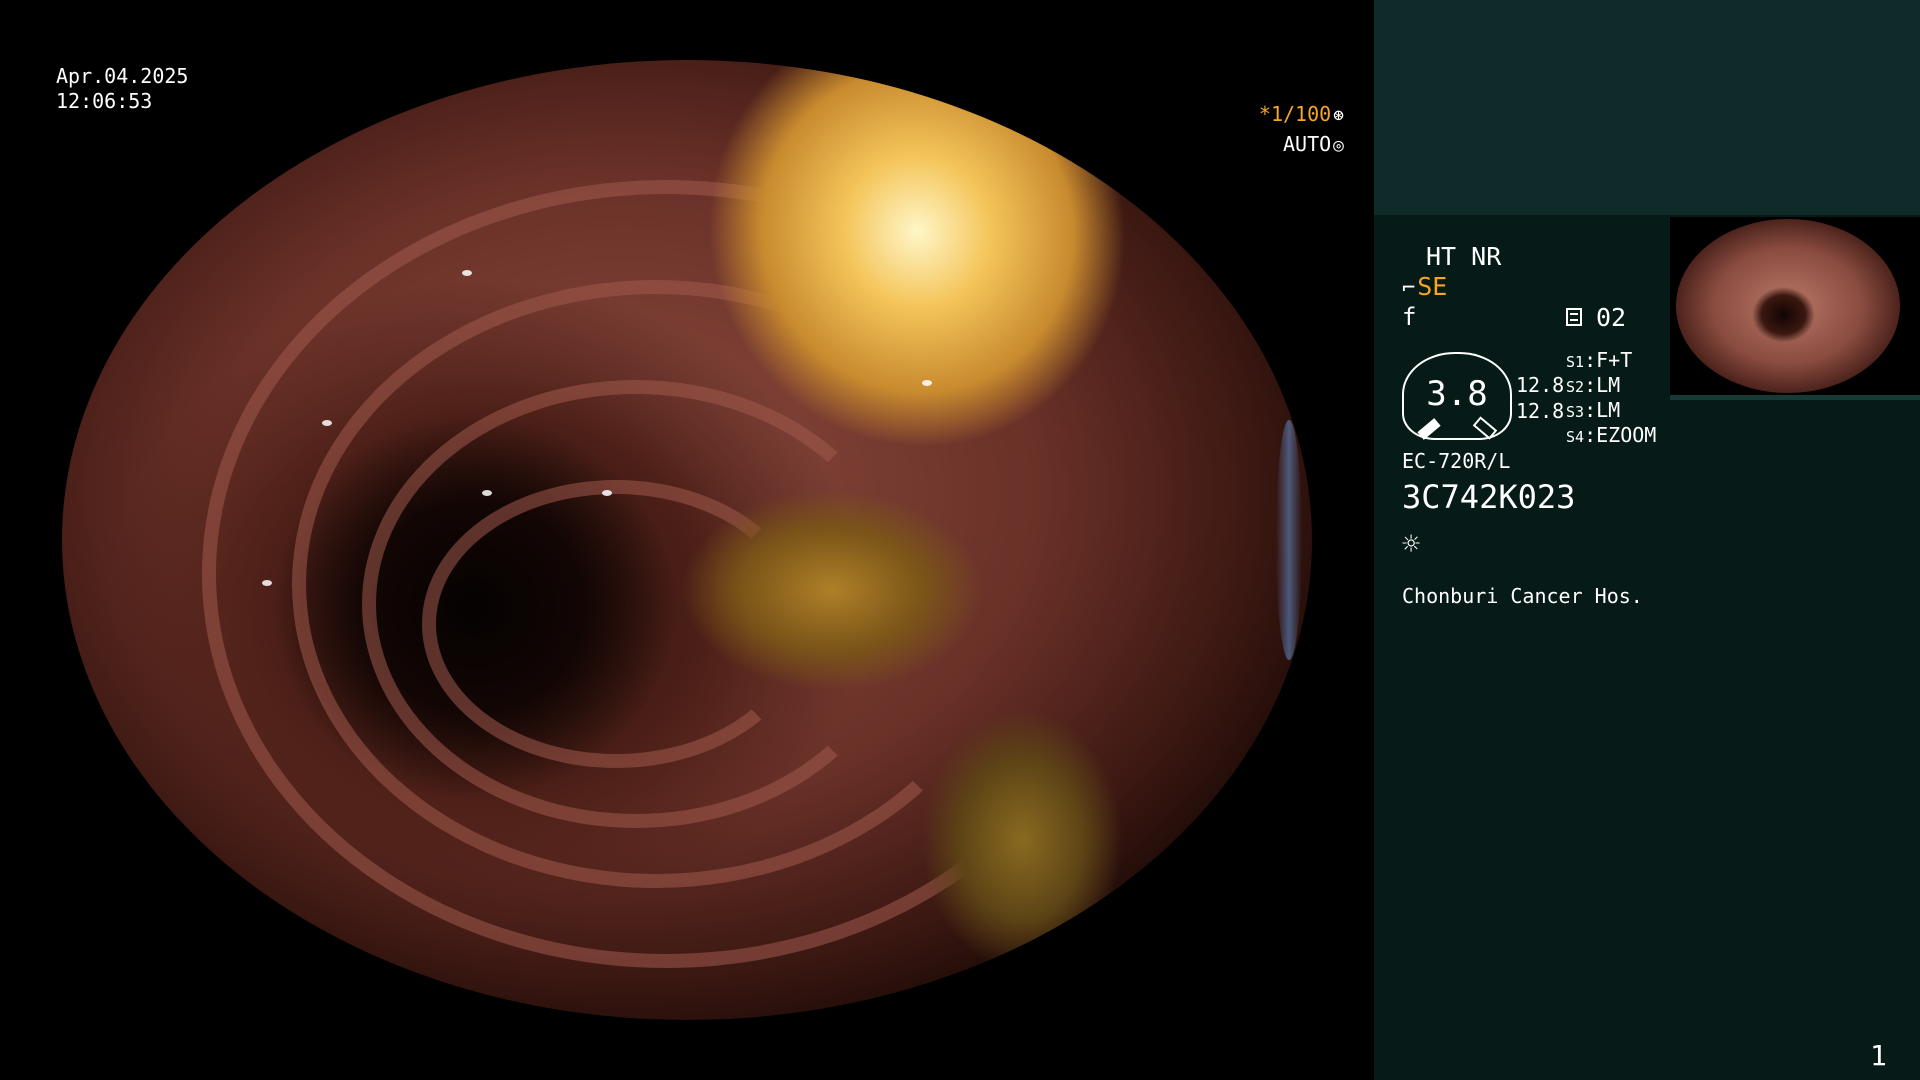 The width and height of the screenshot is (1920, 1080). I want to click on date-time-readout: Apr.04.2025 12:06:53, so click(122, 89).